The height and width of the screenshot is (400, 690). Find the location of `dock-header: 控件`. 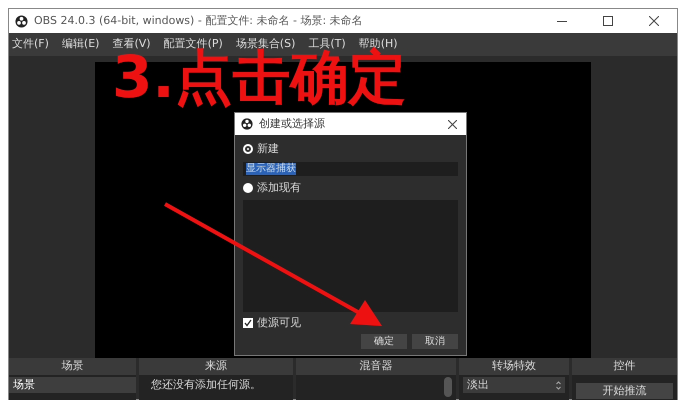

dock-header: 控件 is located at coordinates (624, 366).